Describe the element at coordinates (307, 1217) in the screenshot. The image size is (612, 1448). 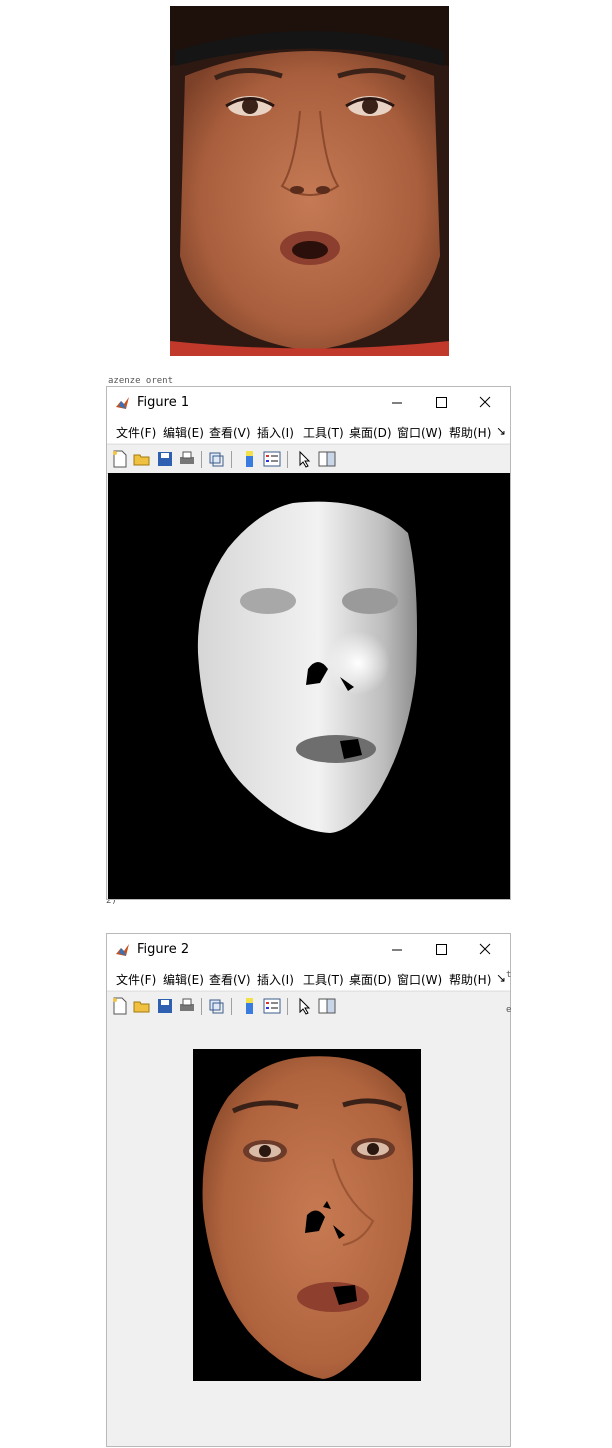
I see `masked-face-texture` at that location.